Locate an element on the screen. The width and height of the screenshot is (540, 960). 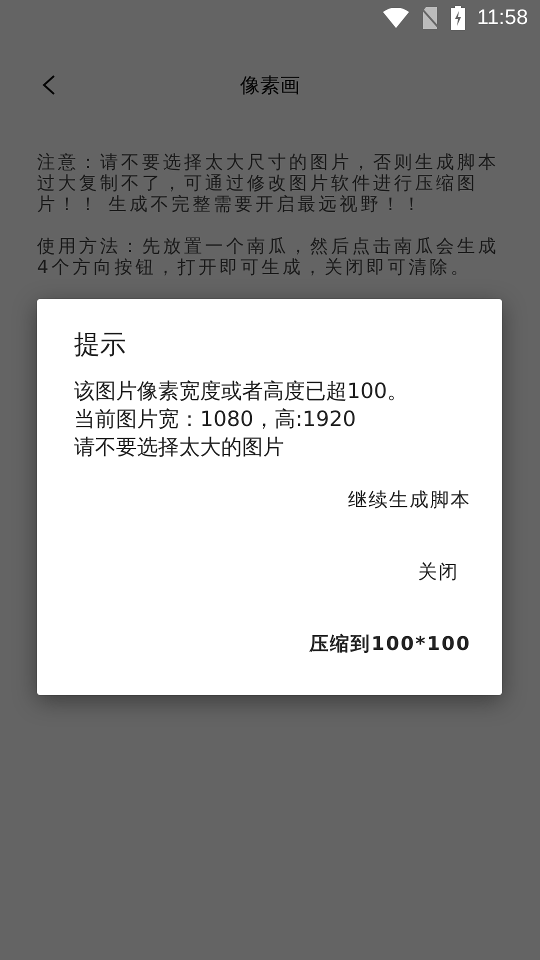
instruction-text: 注意：请不要选择太大尺寸的图片，否则生成脚本过大复制不了，可通过修改图片软件进行压缩图片！！ 生成不完整需要开启最远视野！！ is located at coordinates (268, 183).